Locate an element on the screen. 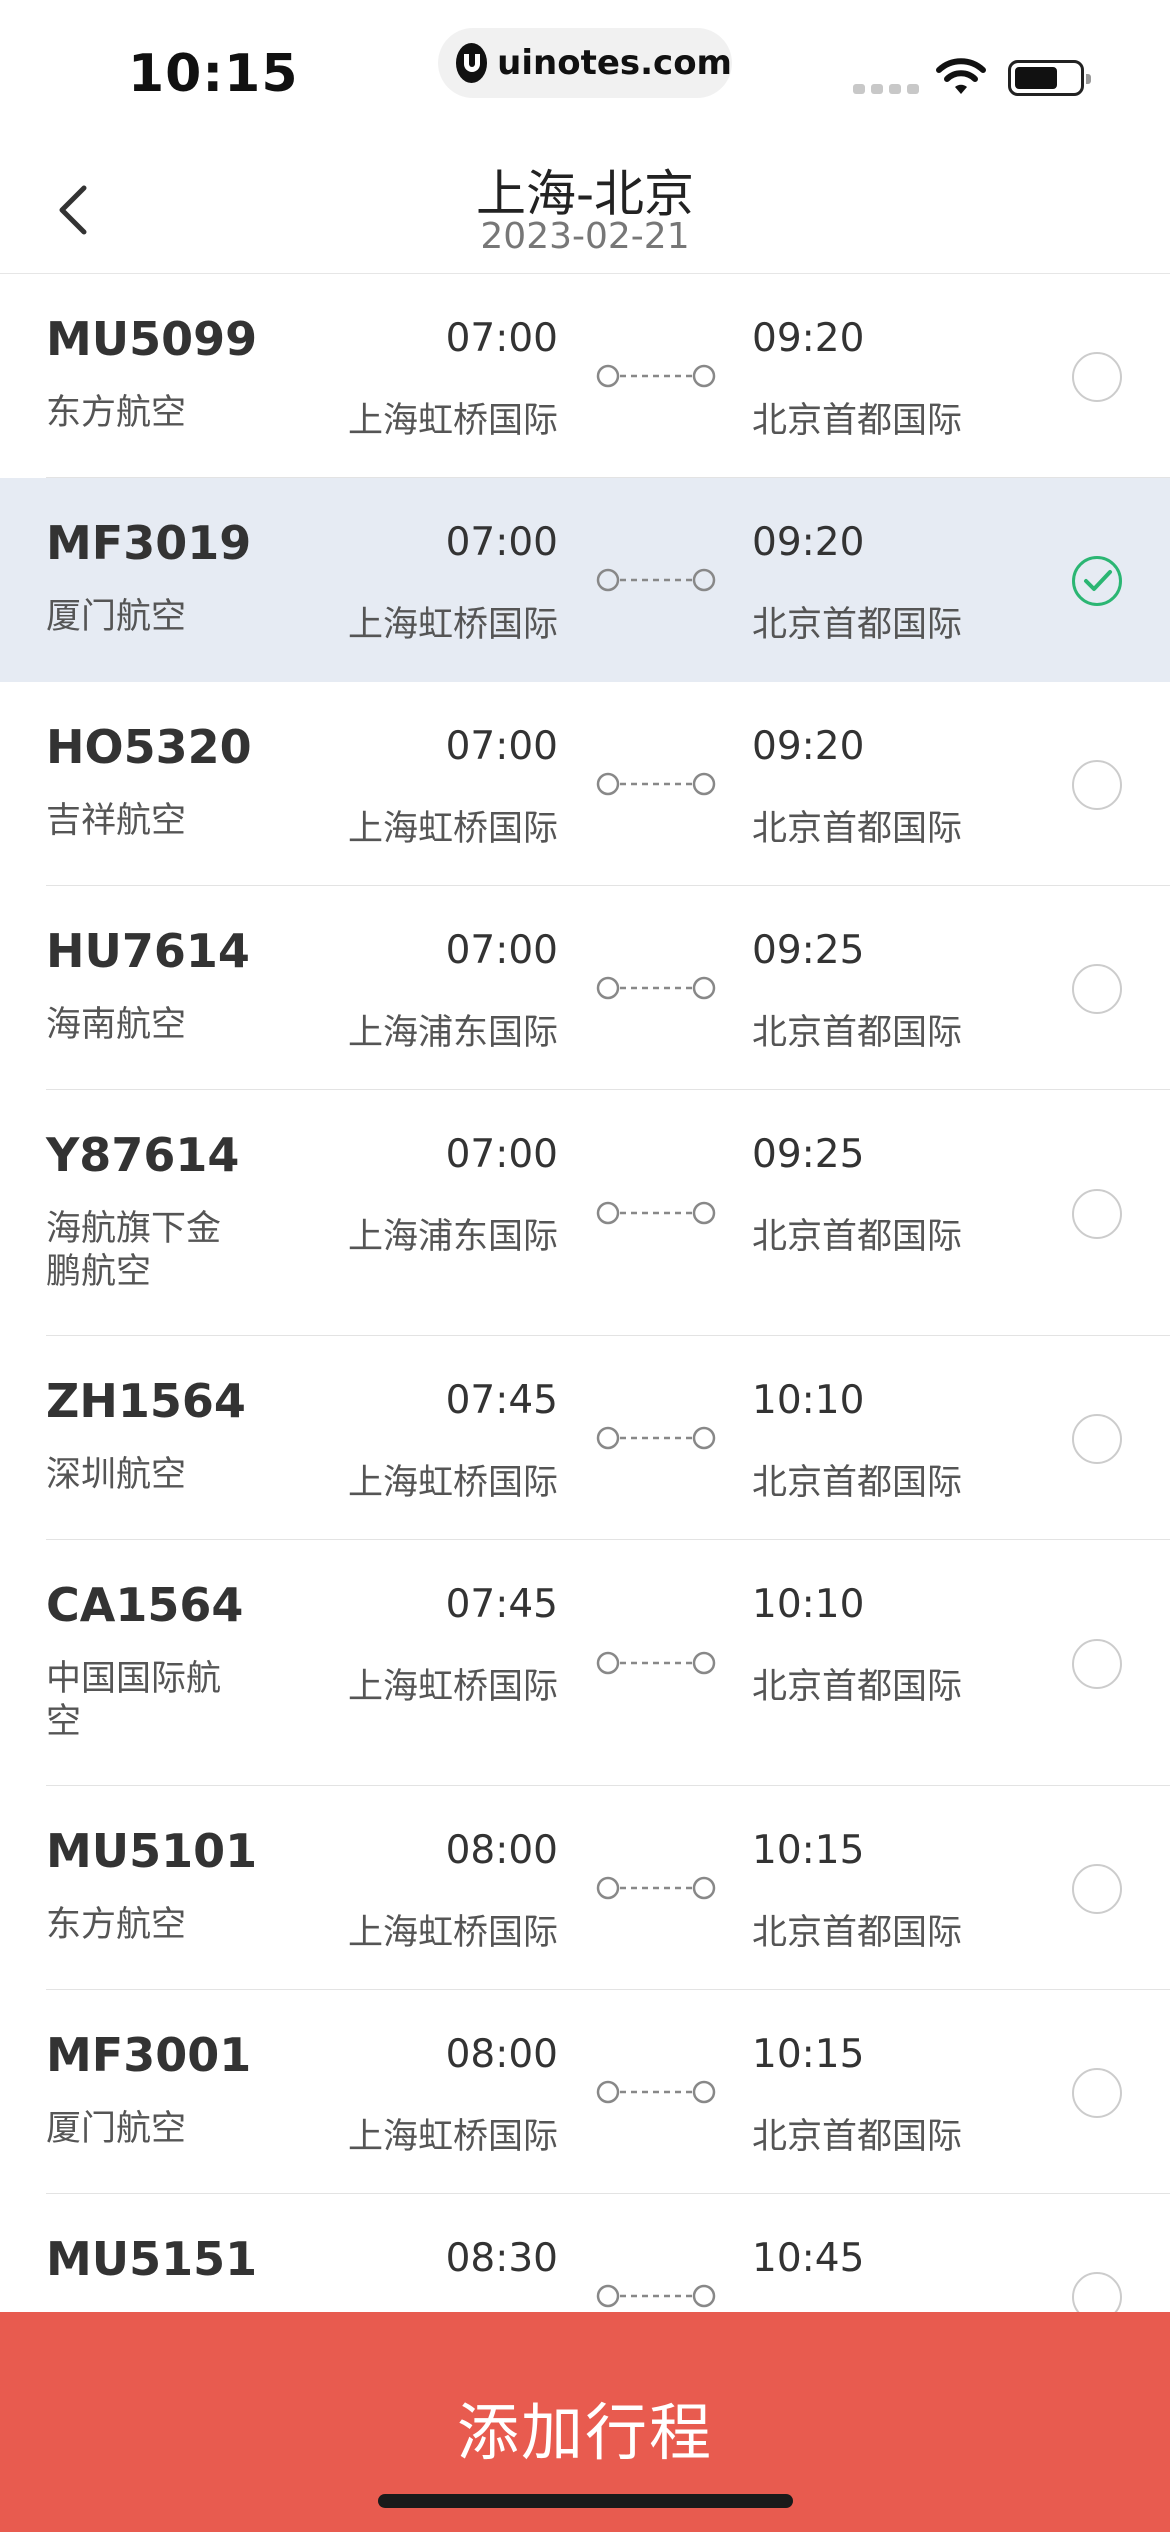 The height and width of the screenshot is (2532, 1170). nav-header: 上海-北京 2023-02-21 is located at coordinates (585, 207).